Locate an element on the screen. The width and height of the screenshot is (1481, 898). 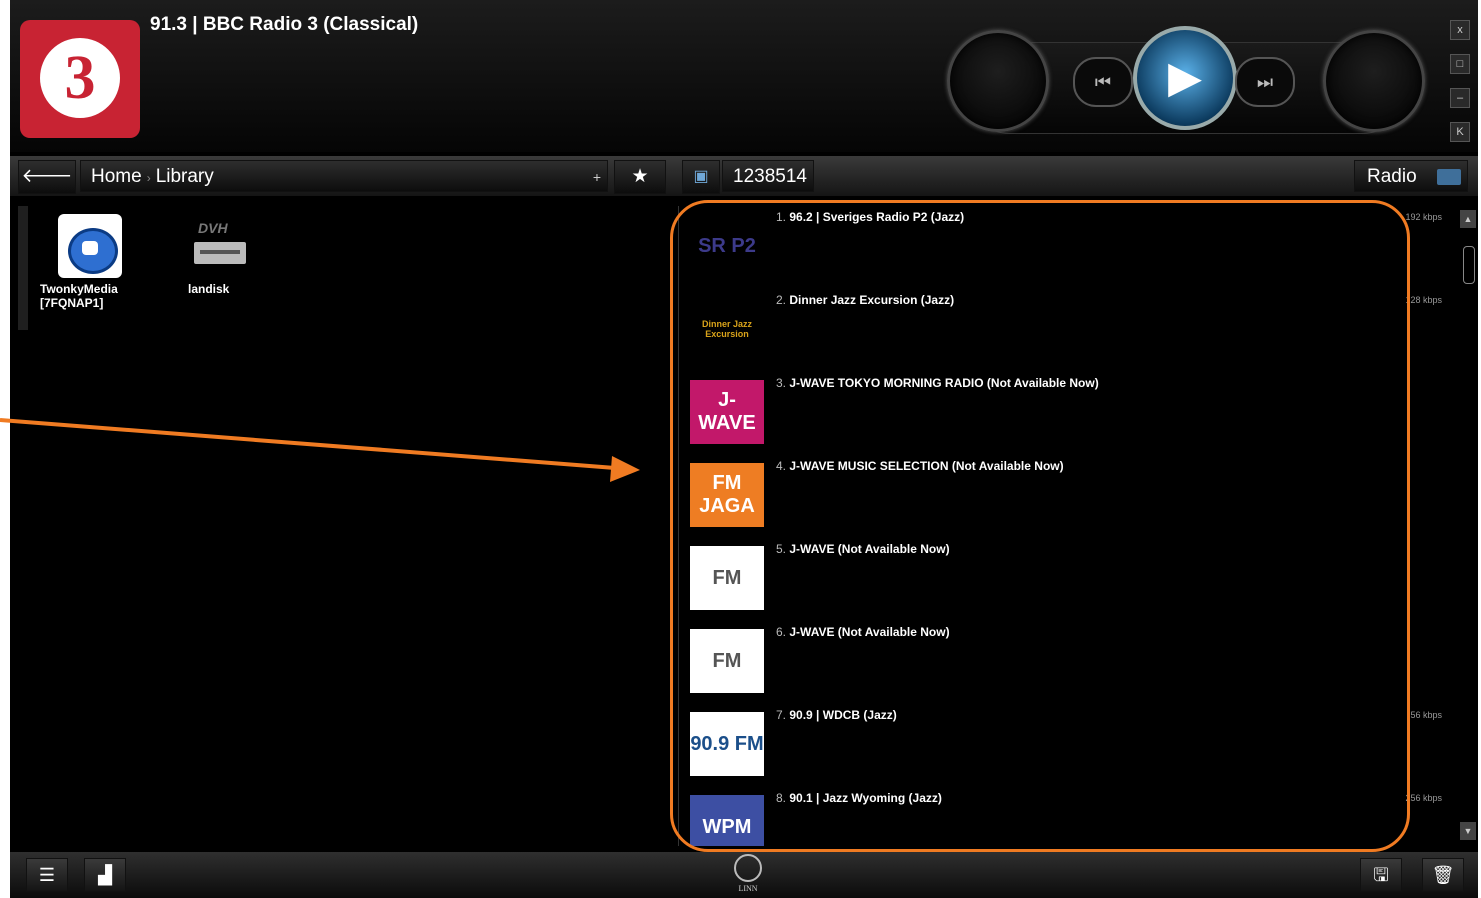
station-logo-text: SR P2 is located at coordinates (727, 245).